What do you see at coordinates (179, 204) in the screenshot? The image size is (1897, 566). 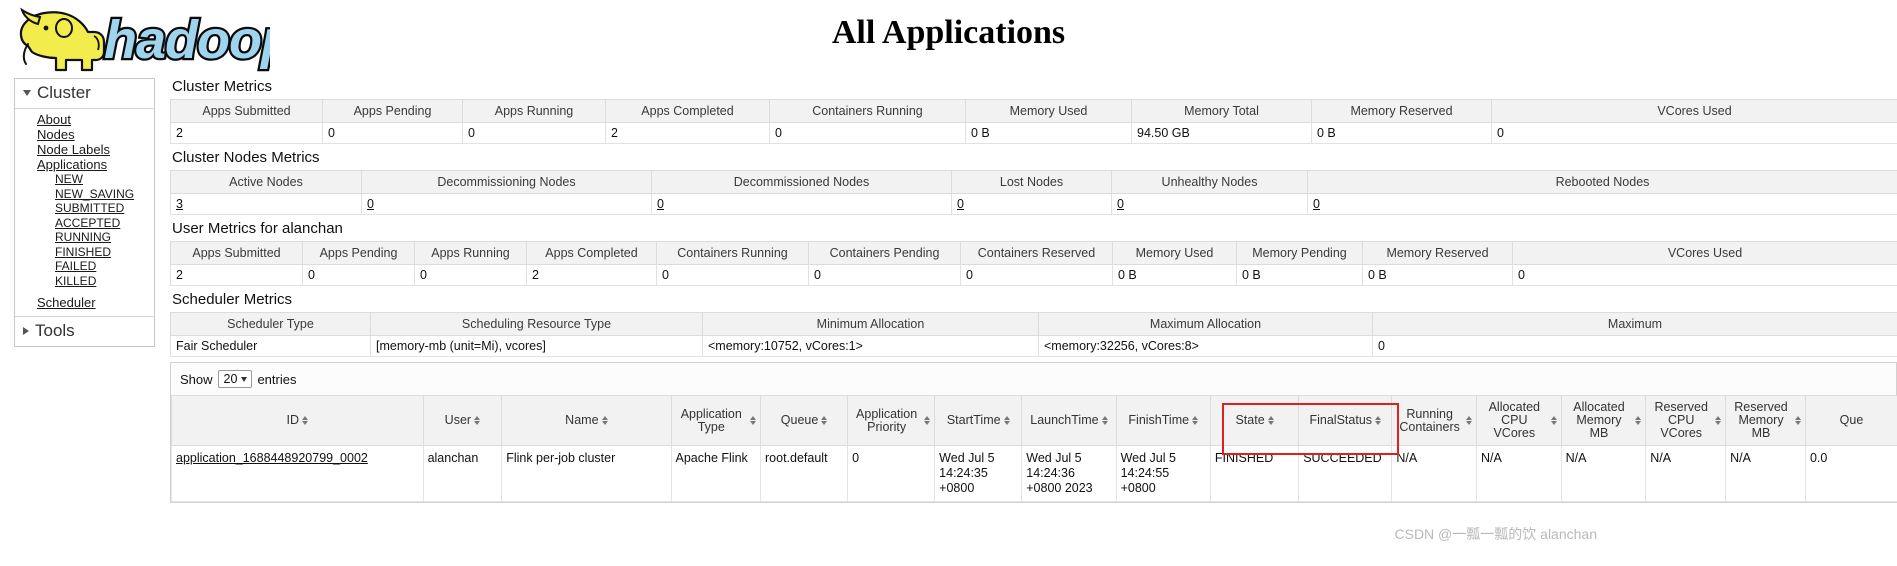 I see `val-active-nodes-link: 3` at bounding box center [179, 204].